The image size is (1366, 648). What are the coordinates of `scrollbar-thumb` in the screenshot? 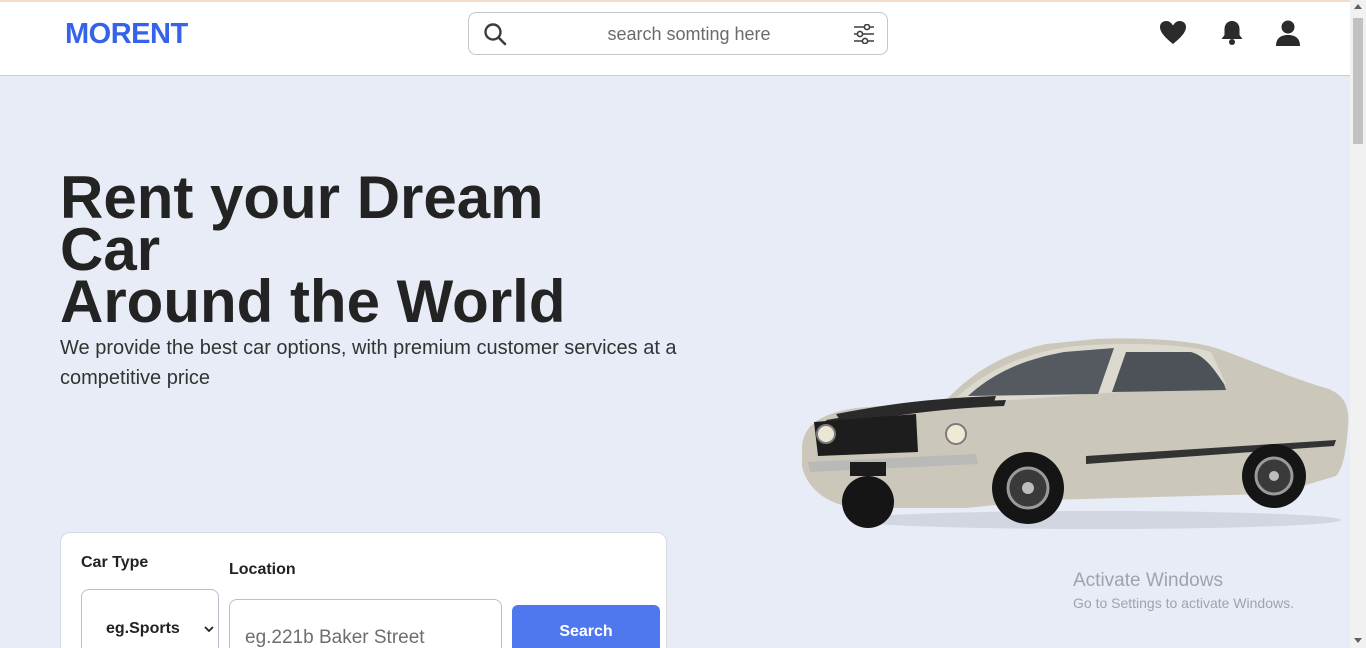 It's located at (1358, 81).